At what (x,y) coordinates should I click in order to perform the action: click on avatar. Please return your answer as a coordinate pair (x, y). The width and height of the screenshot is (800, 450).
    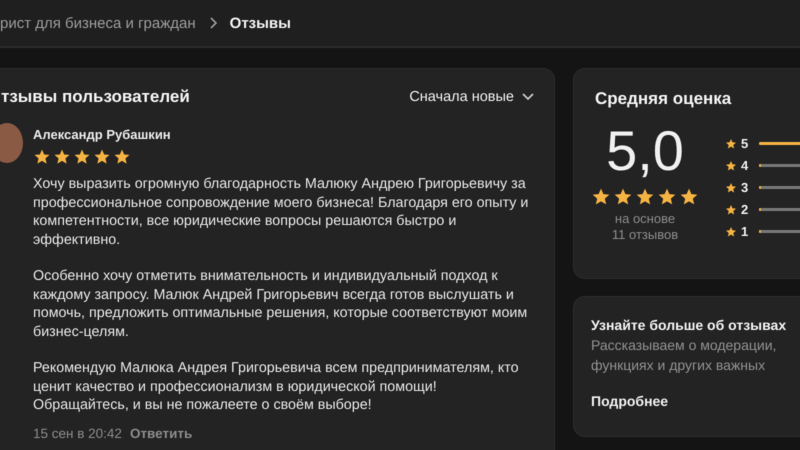
    Looking at the image, I should click on (11, 143).